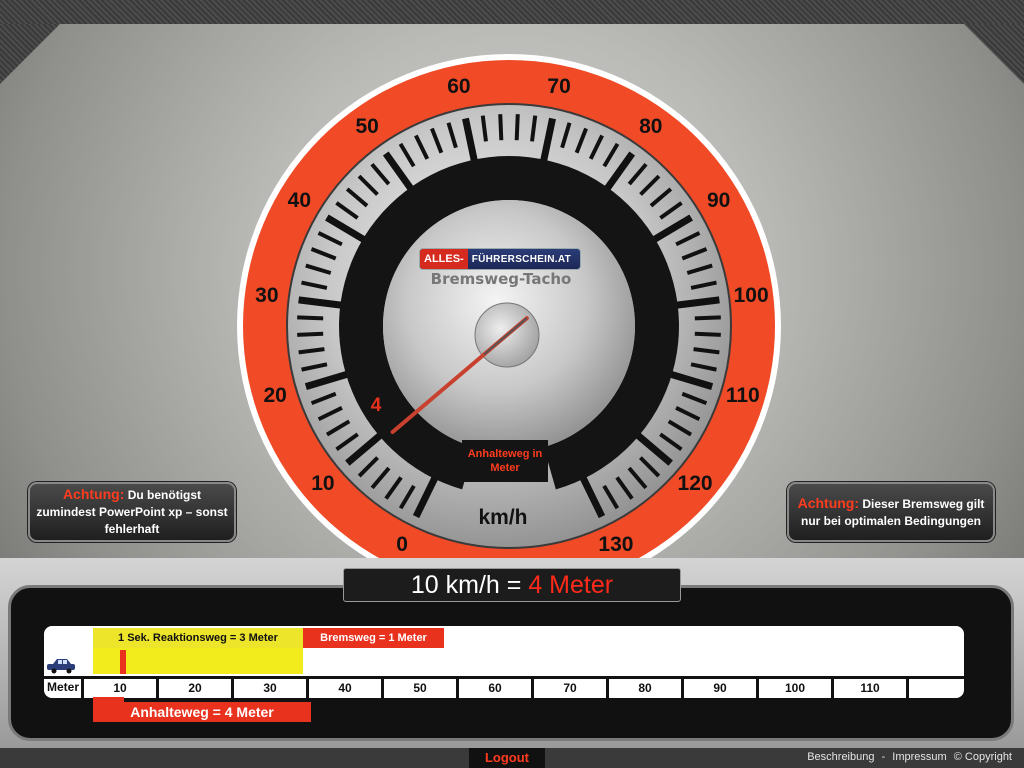 The image size is (1024, 768). What do you see at coordinates (512, 12) in the screenshot?
I see `top-strip` at bounding box center [512, 12].